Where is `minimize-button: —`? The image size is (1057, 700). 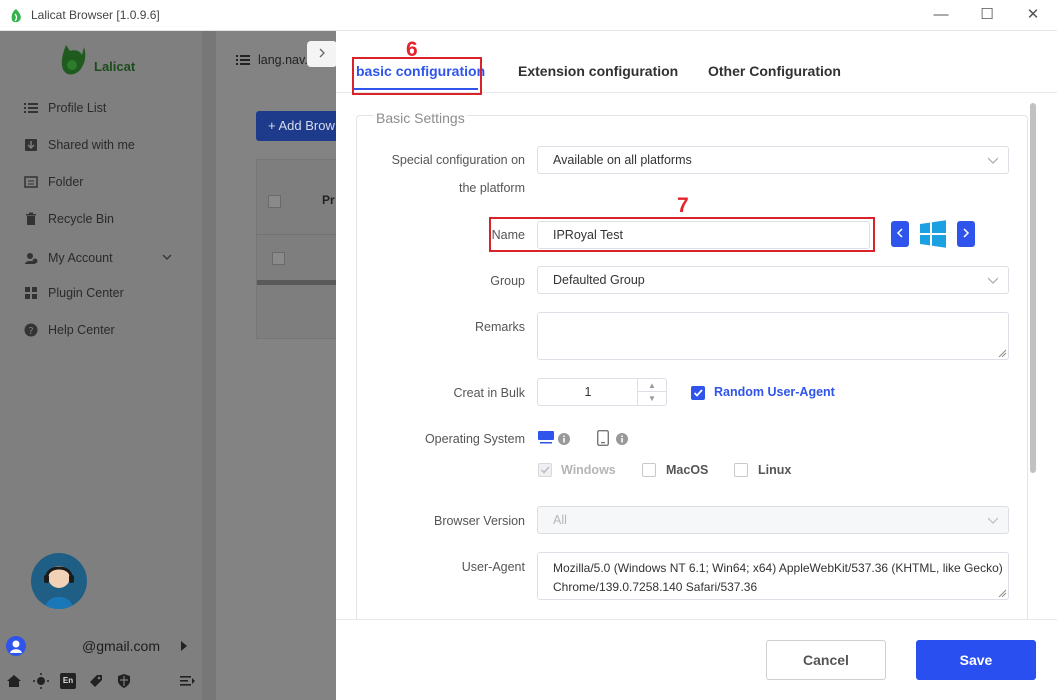 minimize-button: — is located at coordinates (941, 15).